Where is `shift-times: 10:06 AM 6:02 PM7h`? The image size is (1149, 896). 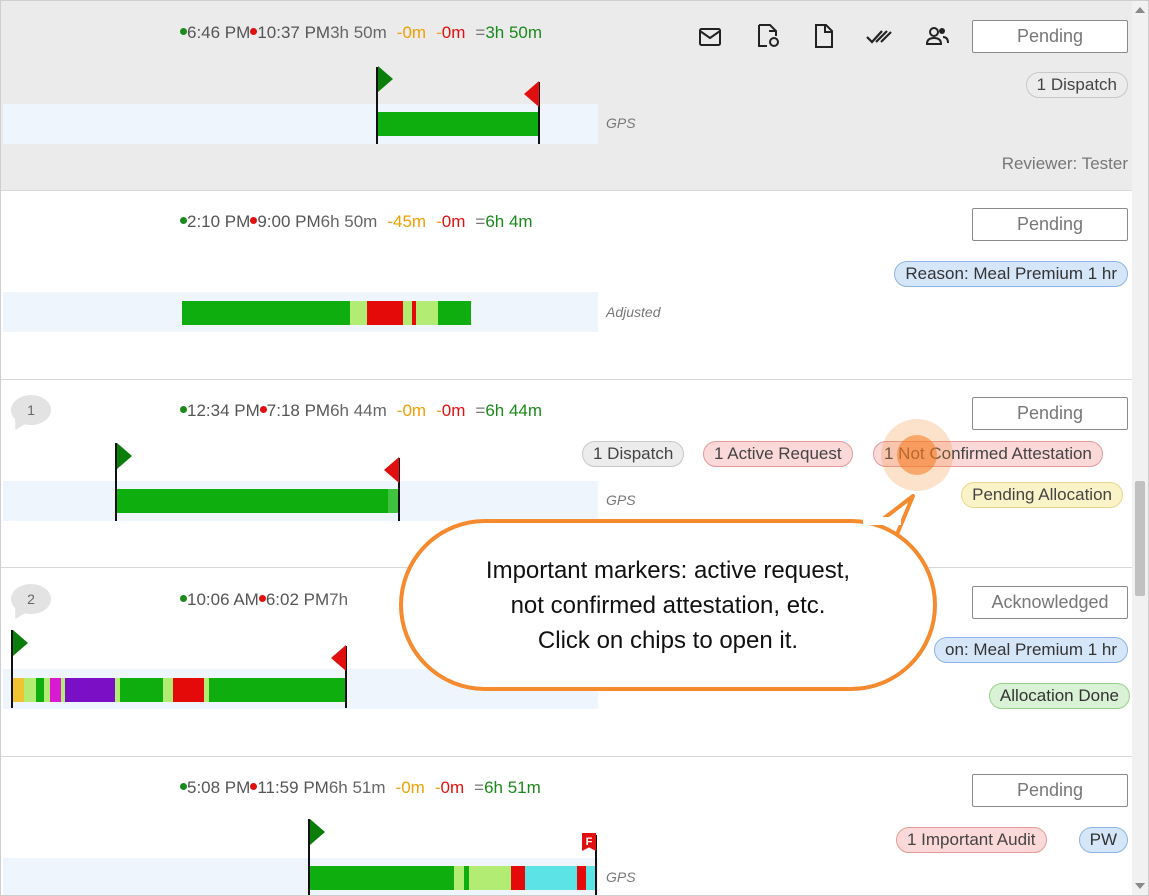 shift-times: 10:06 AM 6:02 PM7h is located at coordinates (264, 600).